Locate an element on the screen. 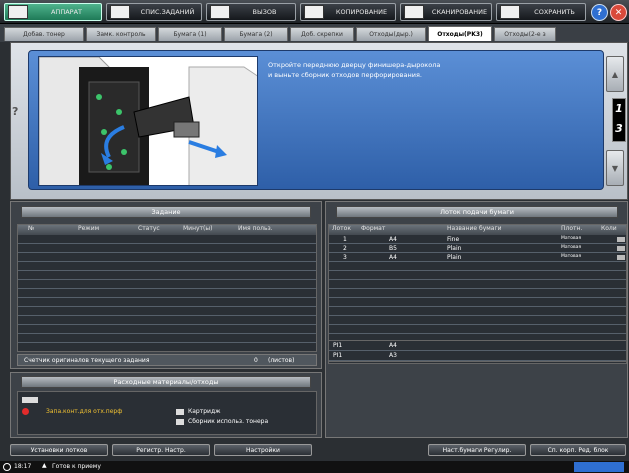 This screenshot has width=629, height=473. paper-adjust-button: Наст.бумаги Регулир. is located at coordinates (477, 450).